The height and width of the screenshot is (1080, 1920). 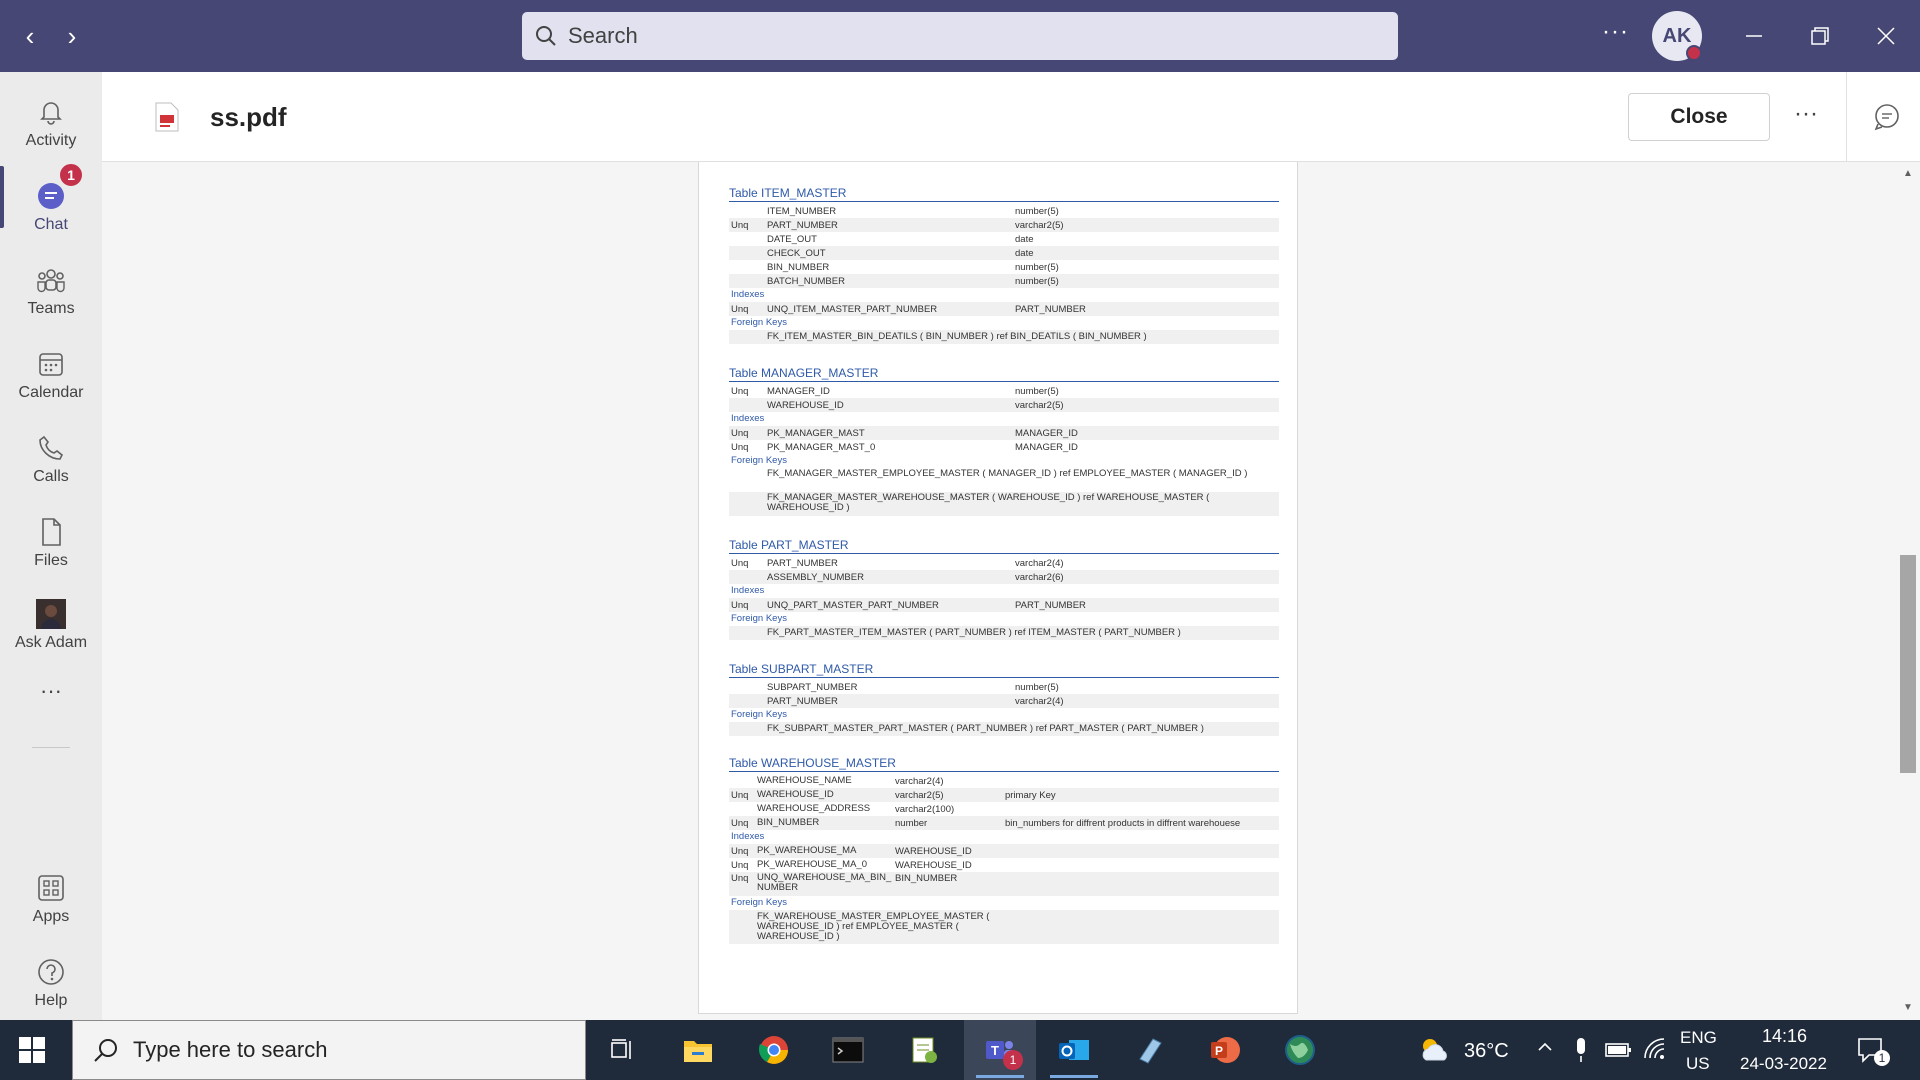 I want to click on taskbar-search, so click(x=329, y=1050).